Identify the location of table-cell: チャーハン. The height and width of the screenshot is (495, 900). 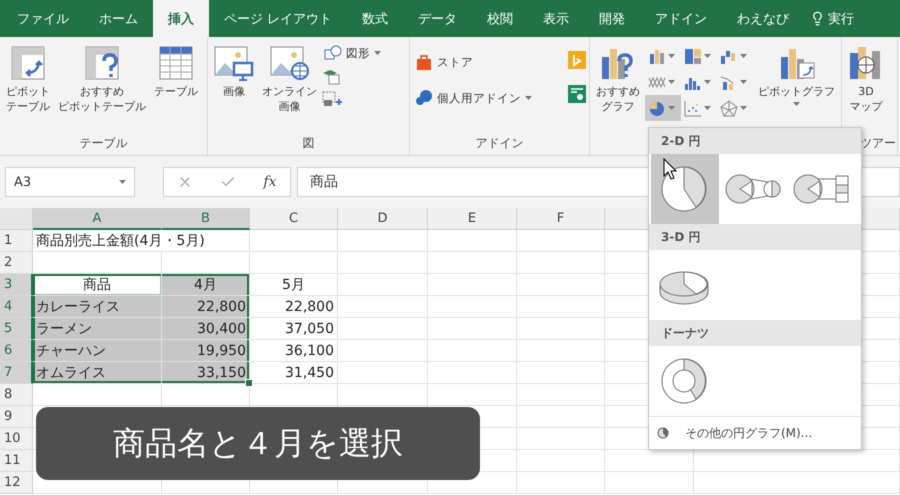
(97, 351).